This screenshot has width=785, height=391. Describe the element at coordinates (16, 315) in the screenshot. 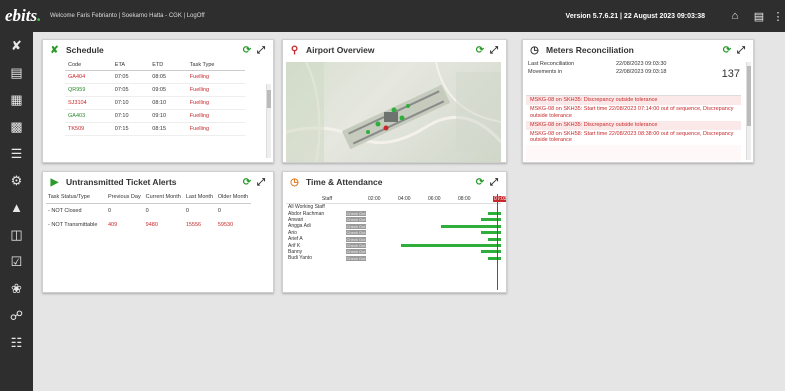

I see `network-icon: ☍` at that location.